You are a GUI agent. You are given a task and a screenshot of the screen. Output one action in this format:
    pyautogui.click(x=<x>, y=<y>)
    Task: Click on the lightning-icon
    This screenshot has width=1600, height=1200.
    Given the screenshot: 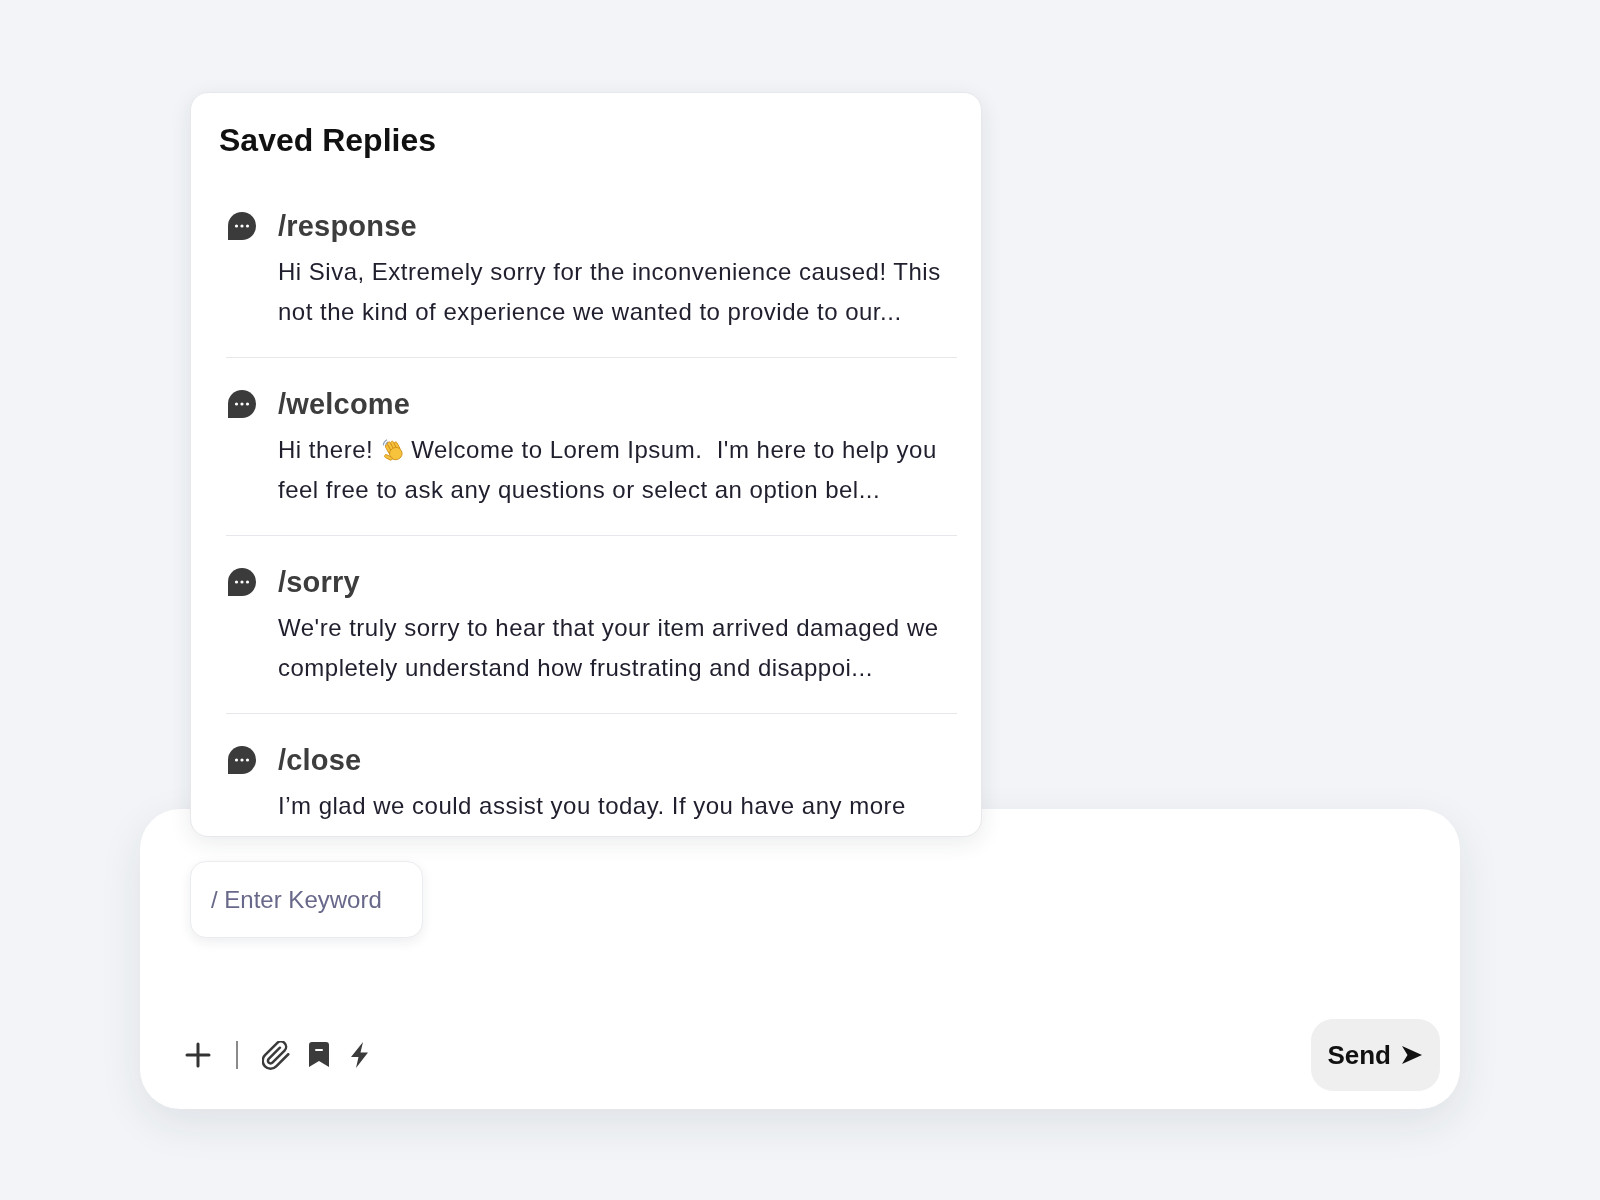 What is the action you would take?
    pyautogui.click(x=359, y=1055)
    